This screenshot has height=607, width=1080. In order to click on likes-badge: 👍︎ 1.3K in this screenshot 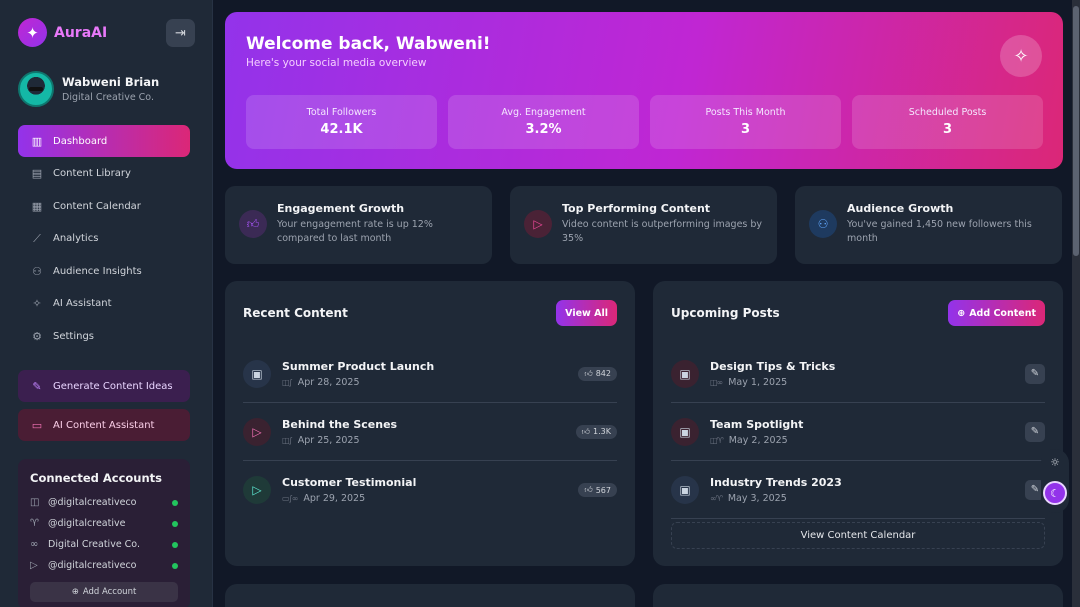, I will do `click(596, 431)`.